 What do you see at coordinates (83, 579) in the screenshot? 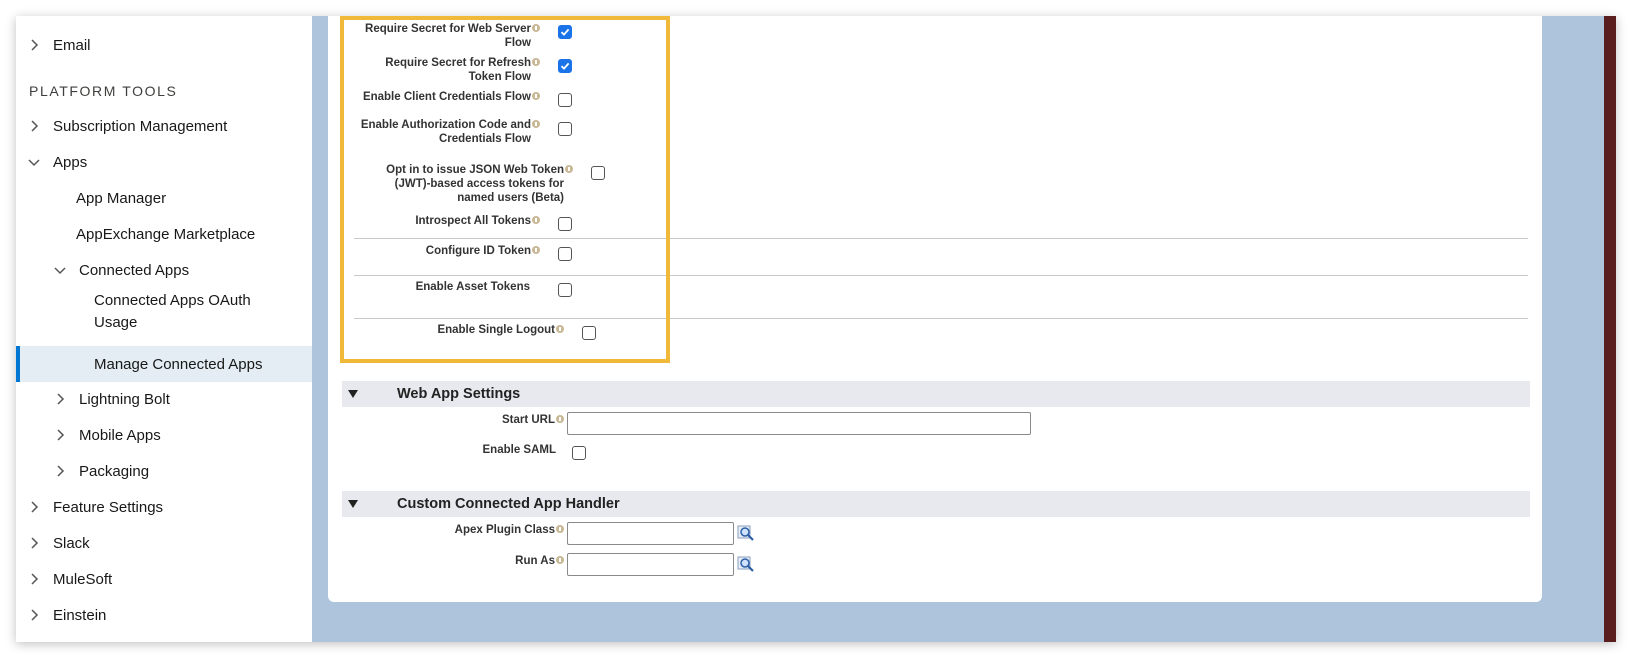
I see `sidebar-item-label: MuleSoft` at bounding box center [83, 579].